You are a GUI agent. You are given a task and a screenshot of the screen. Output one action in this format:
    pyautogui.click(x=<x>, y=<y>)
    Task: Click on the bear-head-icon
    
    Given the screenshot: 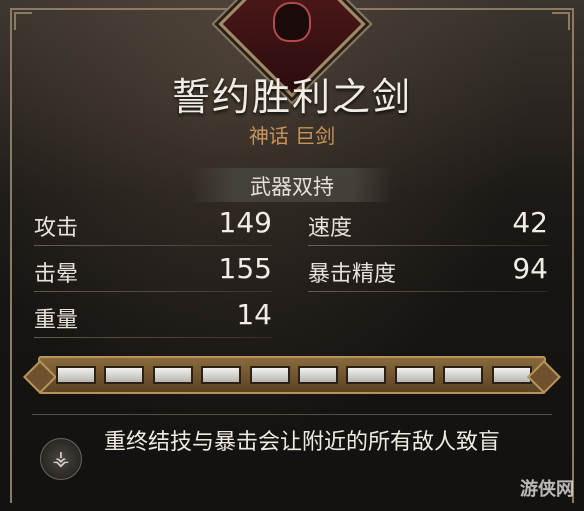 What is the action you would take?
    pyautogui.click(x=292, y=22)
    